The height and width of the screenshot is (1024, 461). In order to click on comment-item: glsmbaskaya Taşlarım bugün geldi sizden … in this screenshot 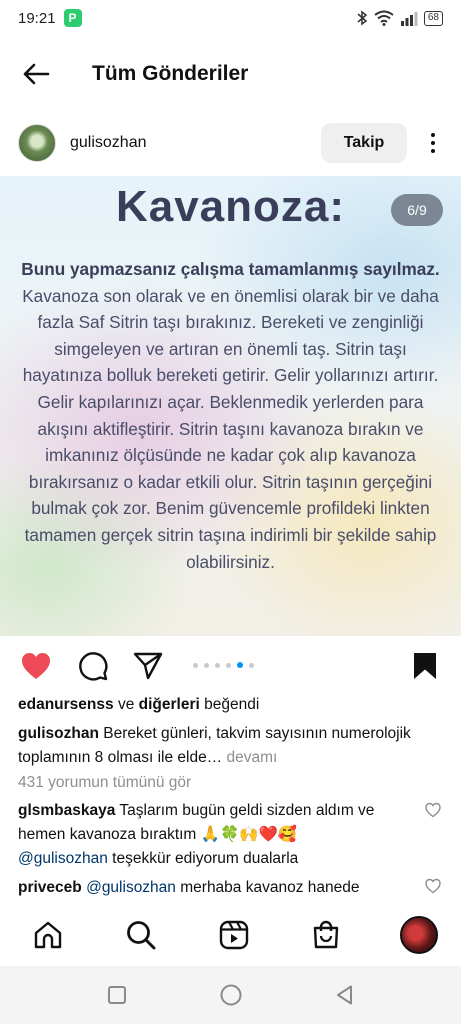, I will do `click(213, 835)`.